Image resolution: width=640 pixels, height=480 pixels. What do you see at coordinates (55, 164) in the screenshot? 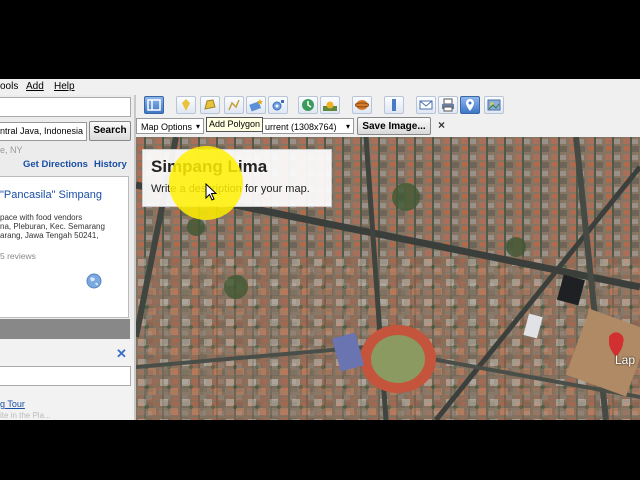
I see `get-directions-link: Get Directions` at bounding box center [55, 164].